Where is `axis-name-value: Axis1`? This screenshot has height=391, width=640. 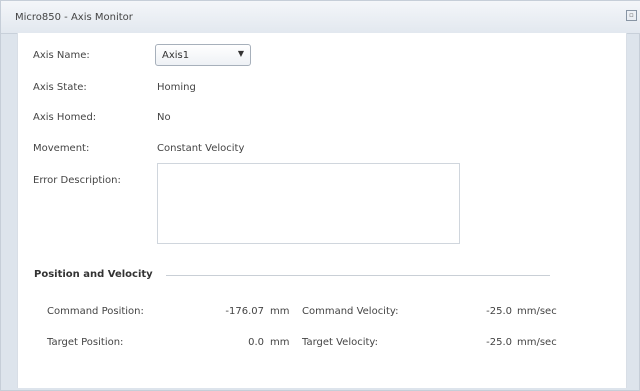 axis-name-value: Axis1 is located at coordinates (176, 55).